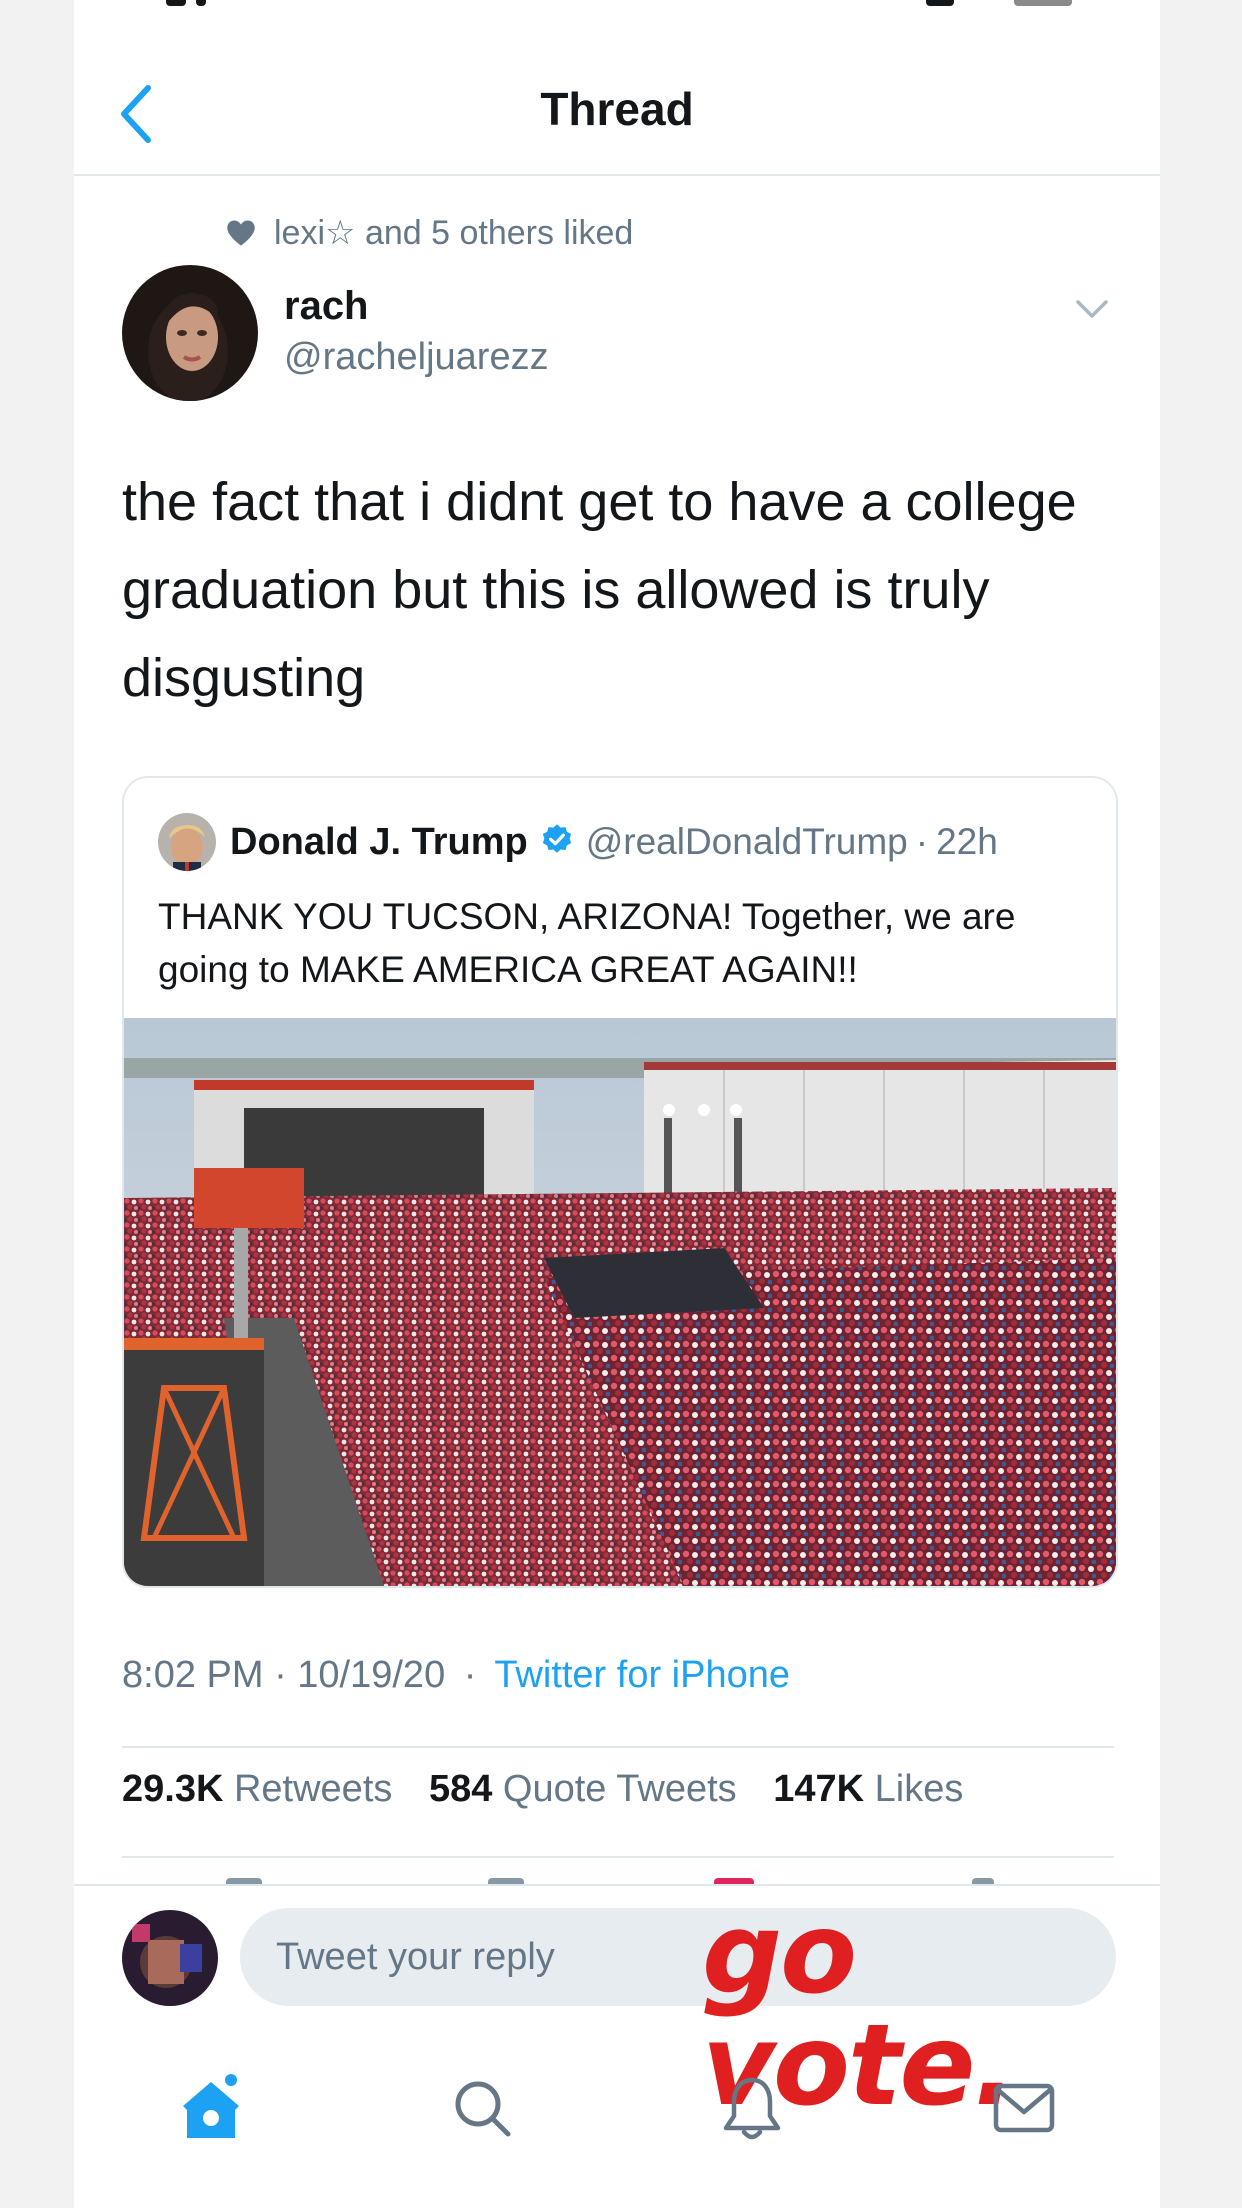 The height and width of the screenshot is (2208, 1242). I want to click on heart-icon, so click(241, 233).